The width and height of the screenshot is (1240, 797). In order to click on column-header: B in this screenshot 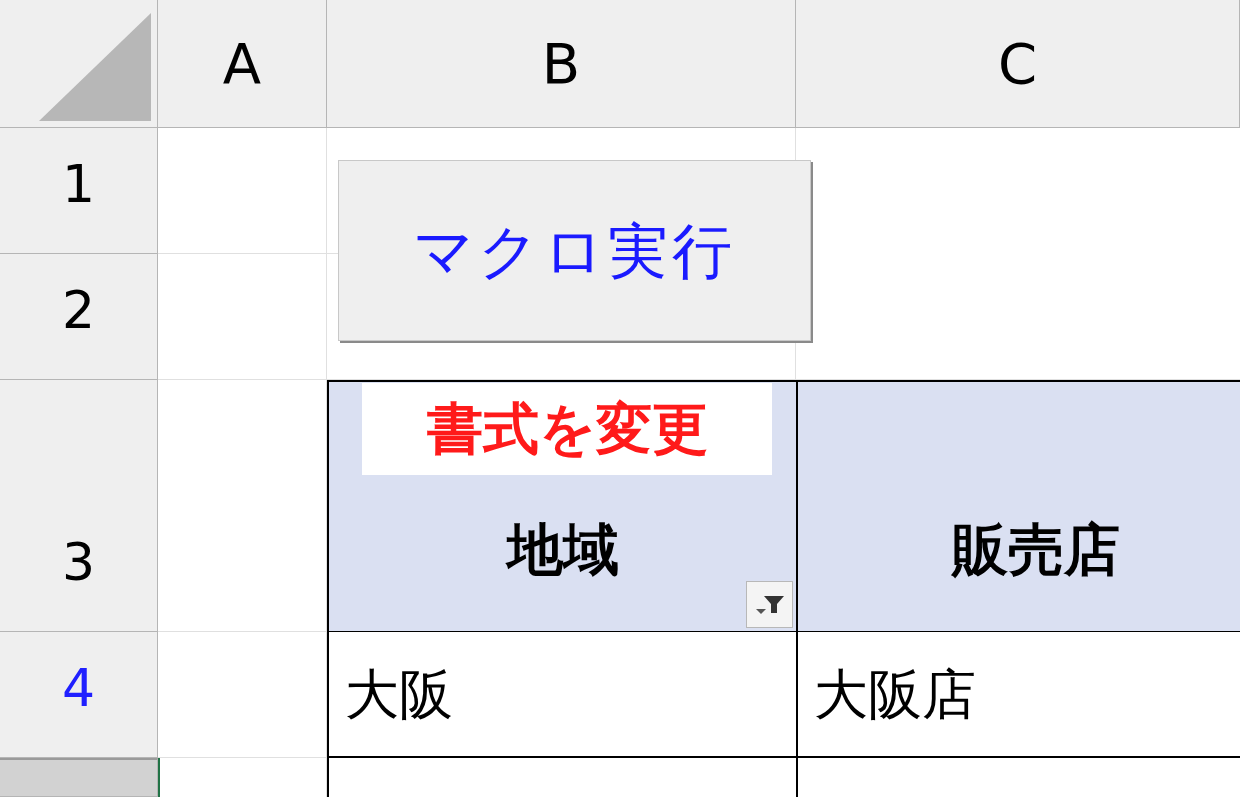, I will do `click(561, 64)`.